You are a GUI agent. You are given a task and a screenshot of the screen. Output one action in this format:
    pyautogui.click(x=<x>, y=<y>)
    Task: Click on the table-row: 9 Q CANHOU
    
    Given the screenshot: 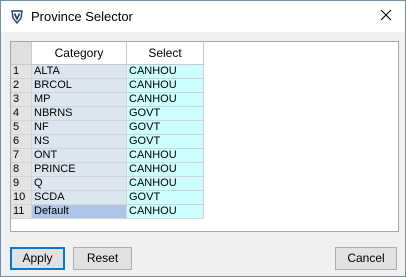 What is the action you would take?
    pyautogui.click(x=107, y=183)
    